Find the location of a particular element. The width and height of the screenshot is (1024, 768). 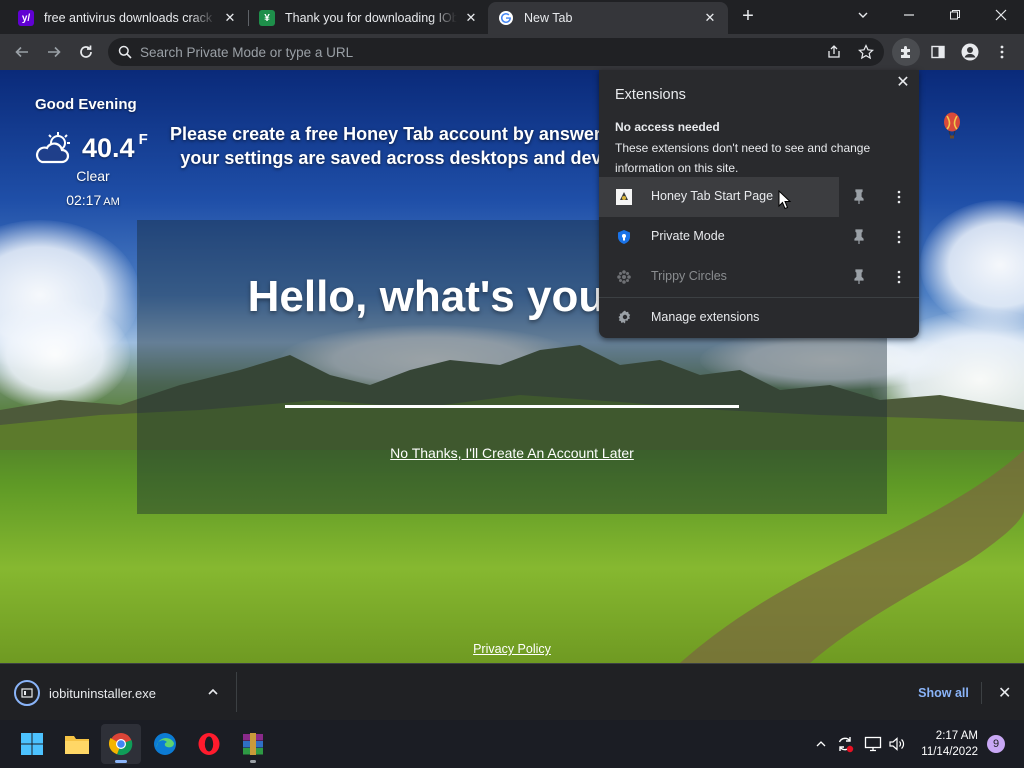

tab-search-chevron-icon is located at coordinates (863, 15).